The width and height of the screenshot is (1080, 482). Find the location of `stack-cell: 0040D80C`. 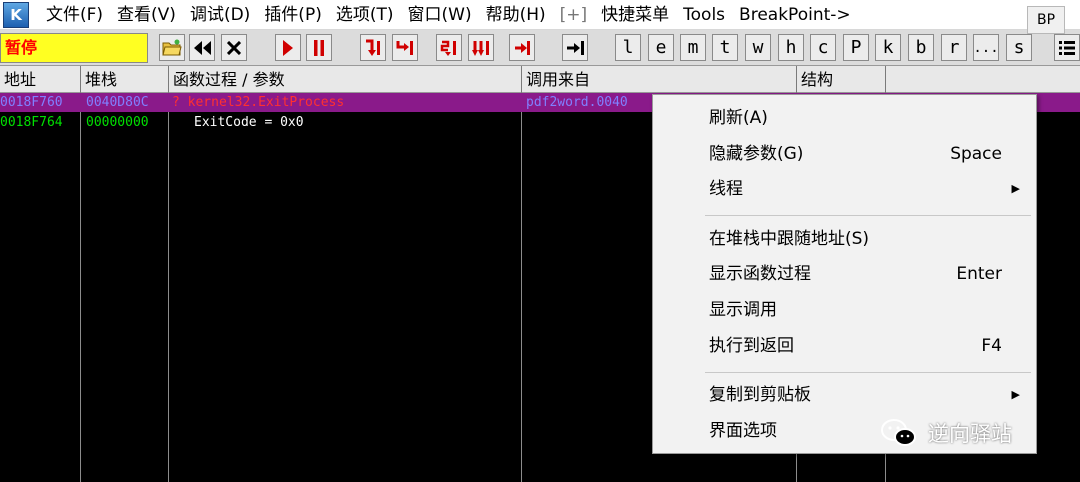

stack-cell: 0040D80C is located at coordinates (117, 102).